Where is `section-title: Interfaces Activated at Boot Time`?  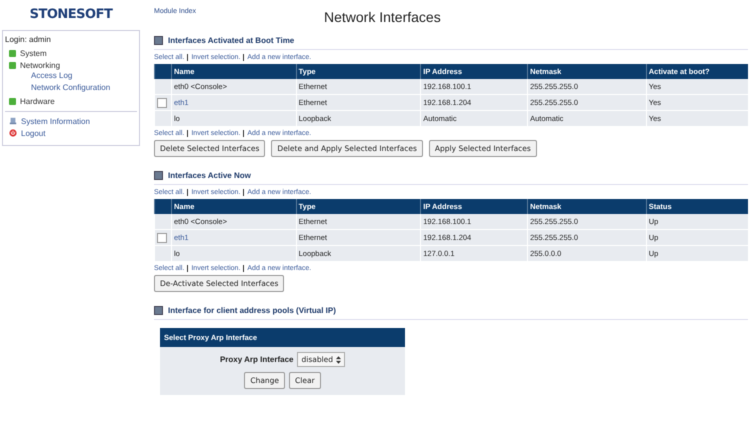
section-title: Interfaces Activated at Boot Time is located at coordinates (231, 40).